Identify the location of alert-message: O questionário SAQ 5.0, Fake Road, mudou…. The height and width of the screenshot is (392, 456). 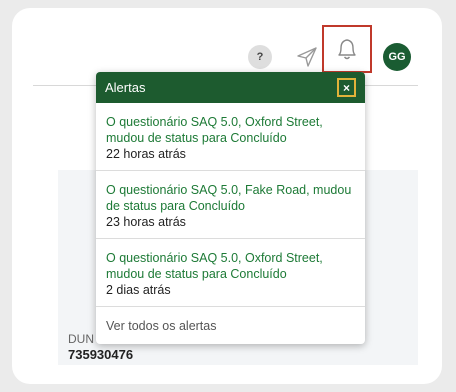
(229, 198).